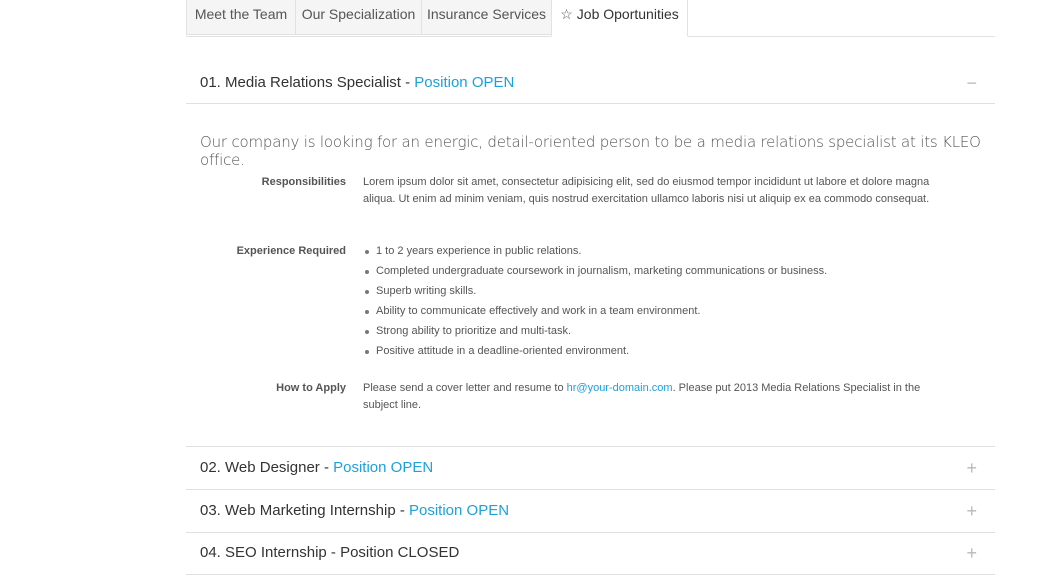  I want to click on accordion-header: 04. SEO Internship - Position CLOSED +, so click(590, 553).